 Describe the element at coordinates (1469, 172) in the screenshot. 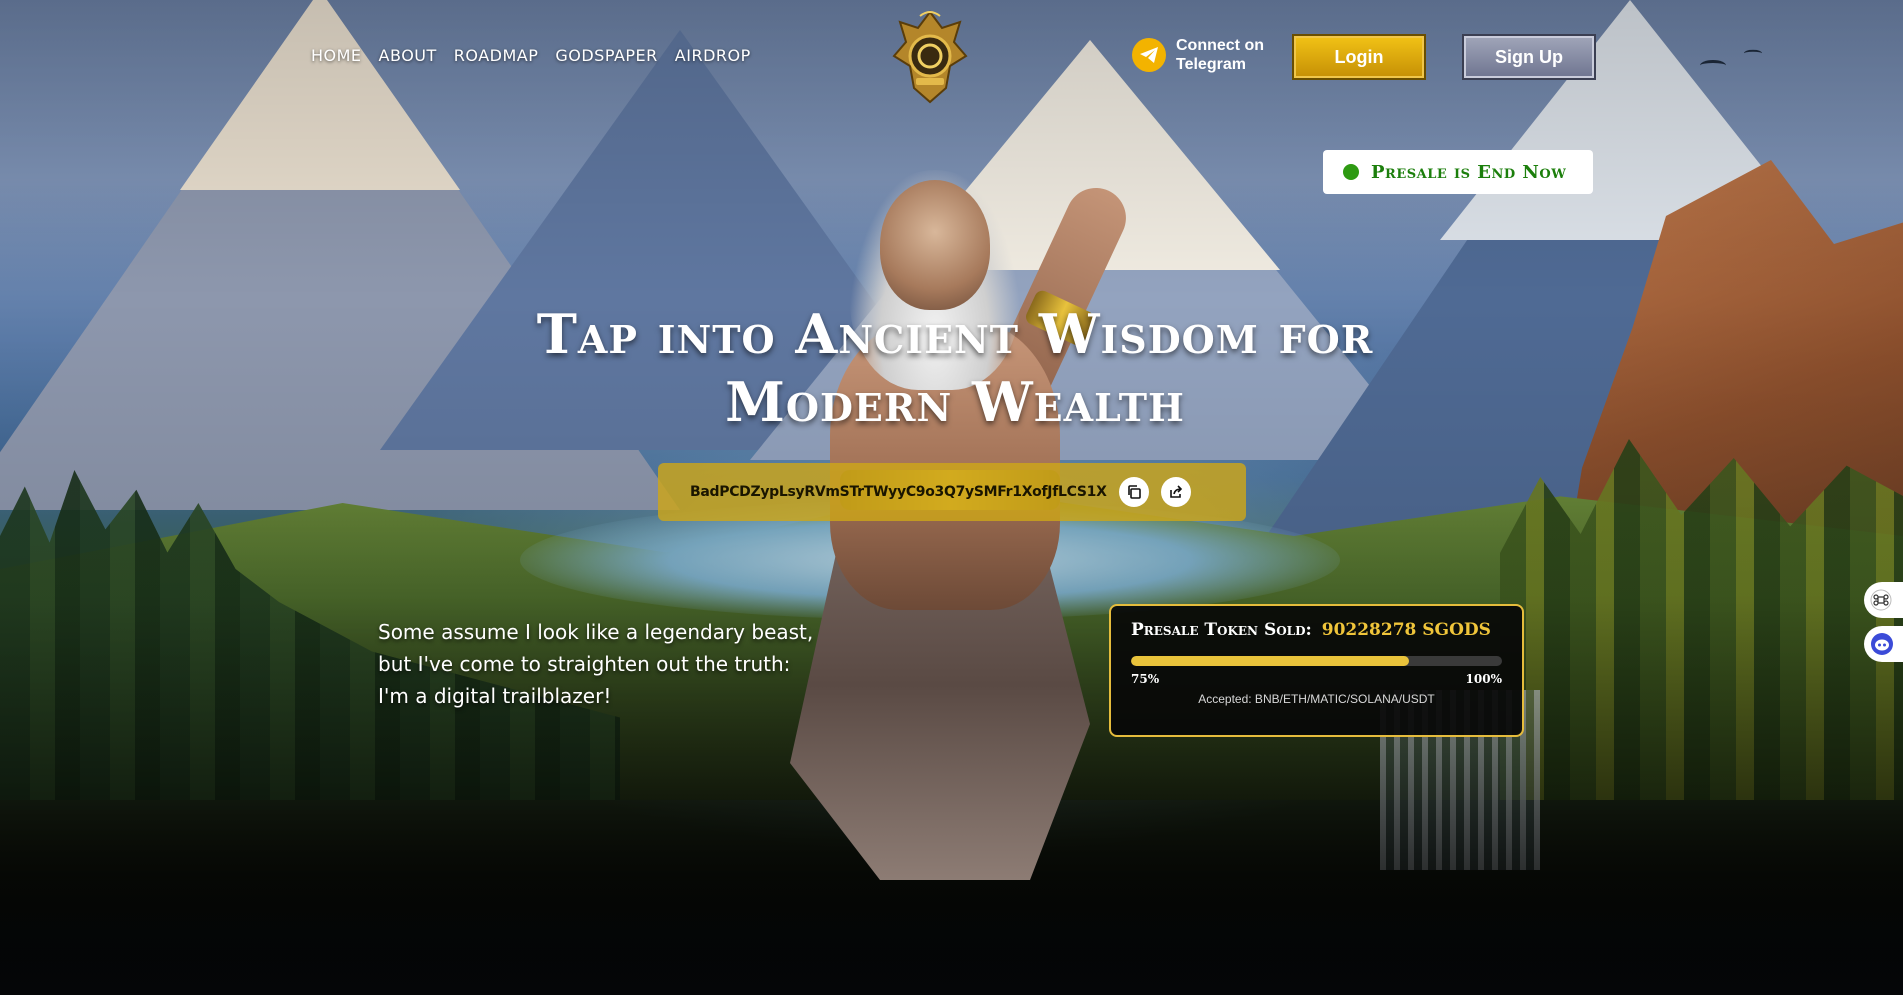

I see `presale-status-text: Presale is End Now` at that location.